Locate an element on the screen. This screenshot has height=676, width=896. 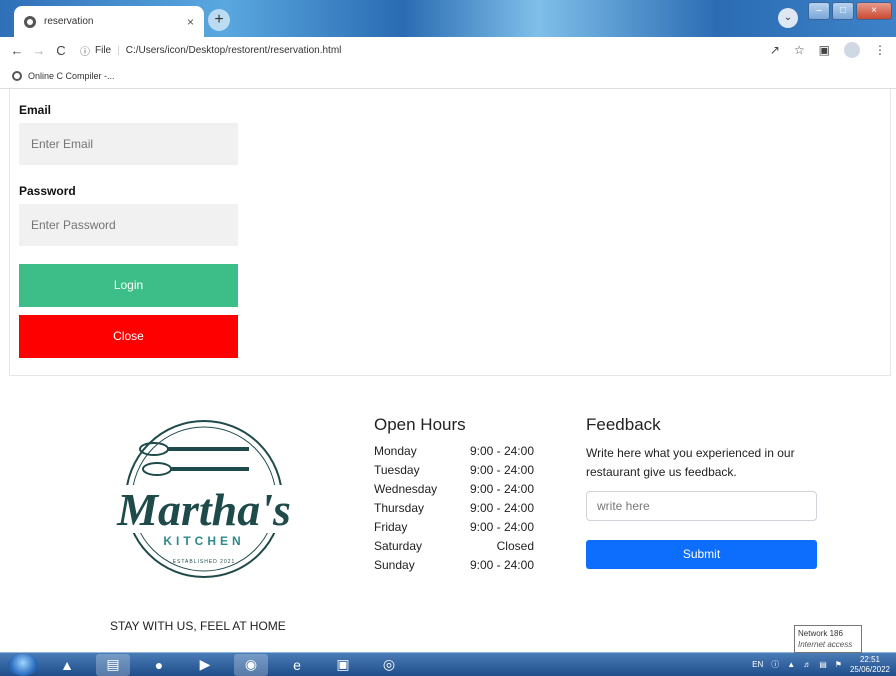
help-icon: ⓘ is located at coordinates (775, 664).